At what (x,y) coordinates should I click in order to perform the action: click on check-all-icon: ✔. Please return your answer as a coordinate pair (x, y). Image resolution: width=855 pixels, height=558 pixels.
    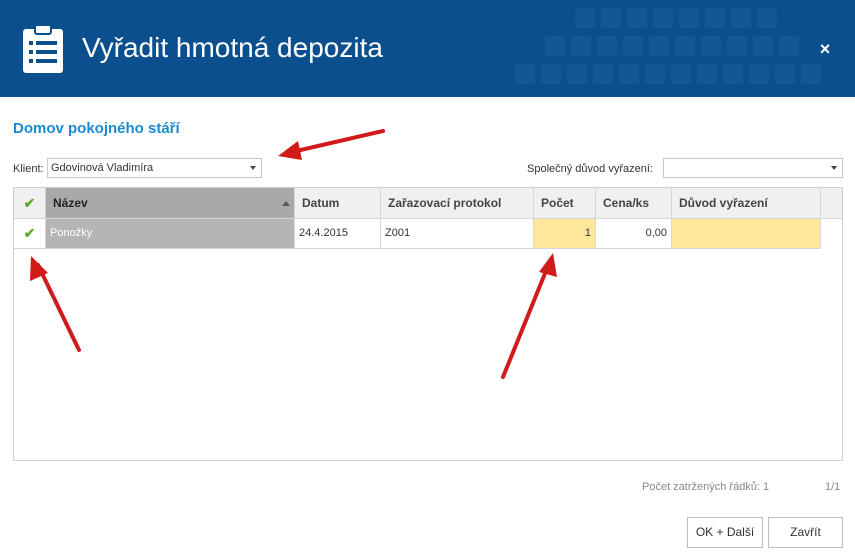
    Looking at the image, I should click on (29, 203).